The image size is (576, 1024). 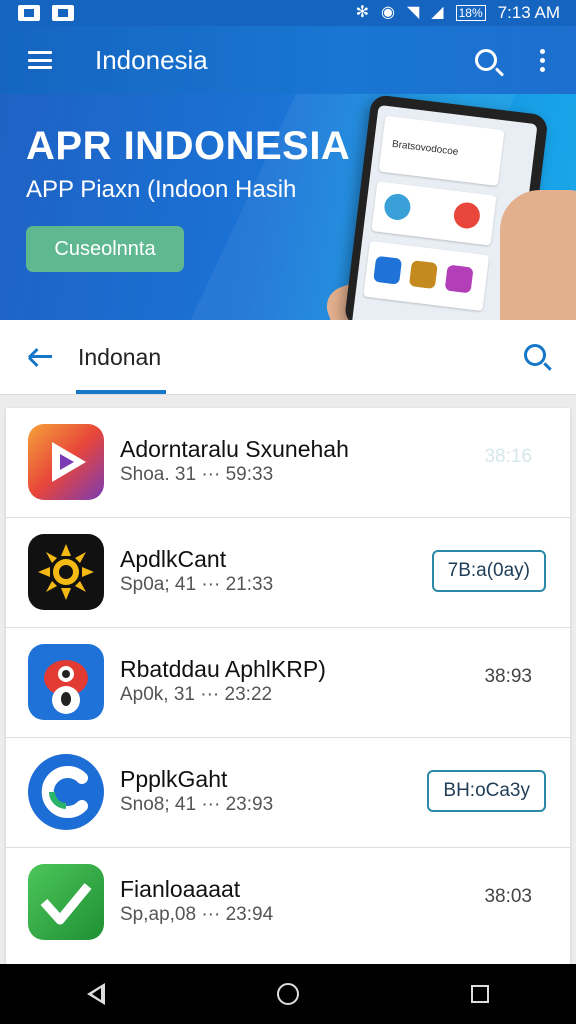 What do you see at coordinates (119, 357) in the screenshot?
I see `tab-label: Indonan` at bounding box center [119, 357].